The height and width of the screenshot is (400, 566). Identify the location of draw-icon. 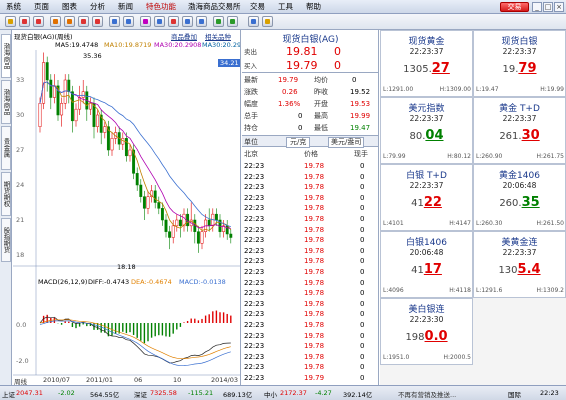
(159, 21).